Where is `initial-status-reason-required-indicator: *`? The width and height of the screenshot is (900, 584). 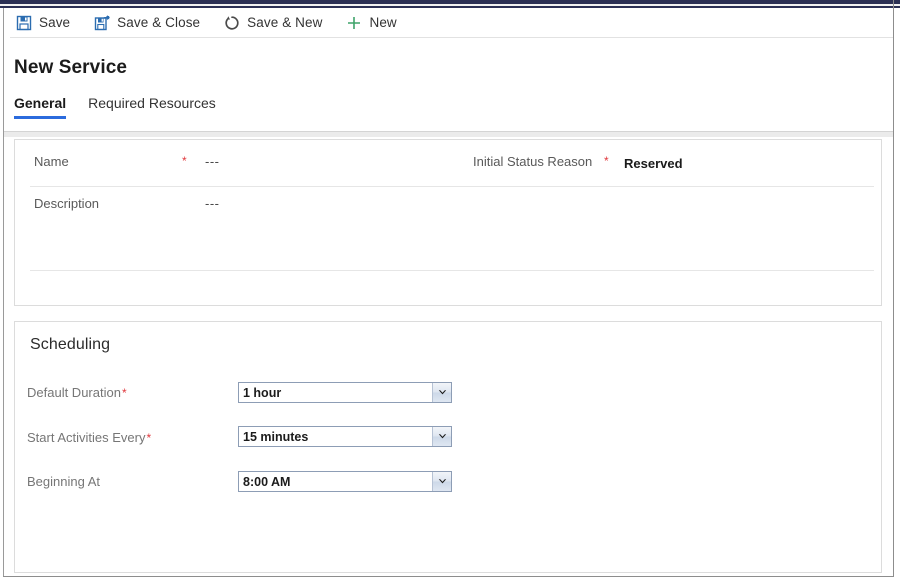 initial-status-reason-required-indicator: * is located at coordinates (606, 161).